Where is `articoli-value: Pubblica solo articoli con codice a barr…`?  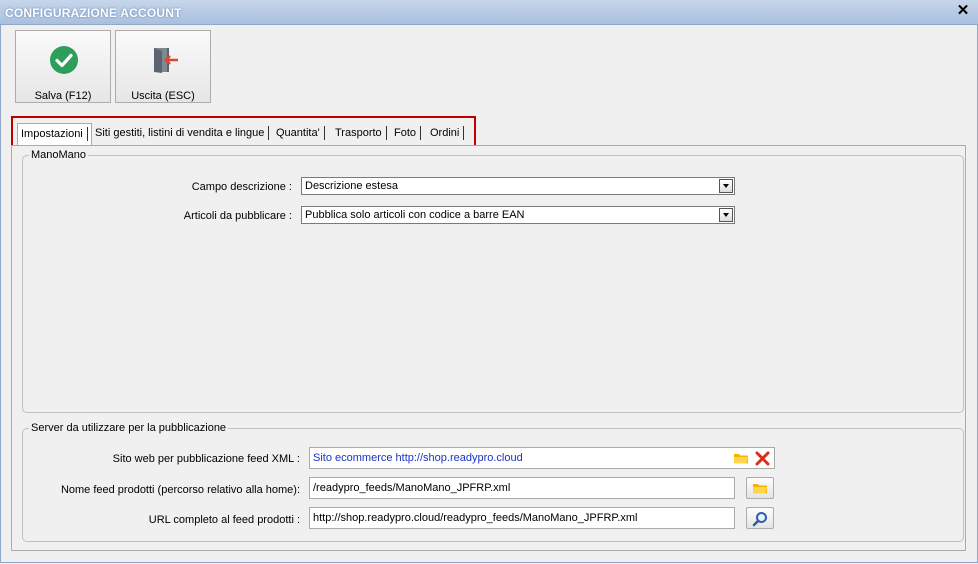 articoli-value: Pubblica solo articoli con codice a barr… is located at coordinates (415, 215).